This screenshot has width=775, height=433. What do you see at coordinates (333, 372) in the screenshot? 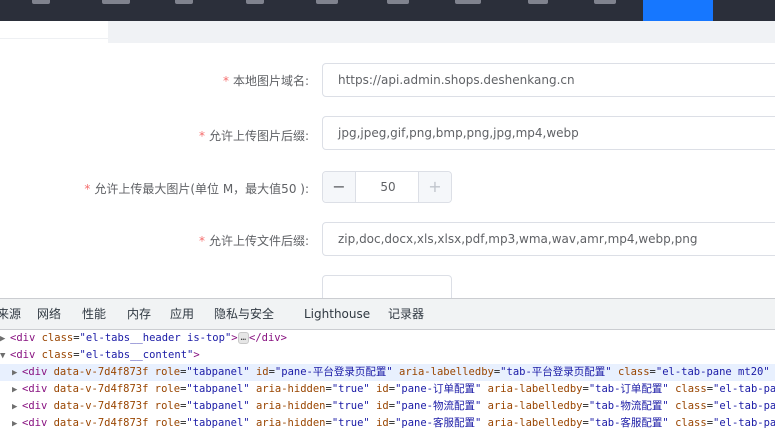
I see `attribute-value: "pane-平台登录页配置"` at bounding box center [333, 372].